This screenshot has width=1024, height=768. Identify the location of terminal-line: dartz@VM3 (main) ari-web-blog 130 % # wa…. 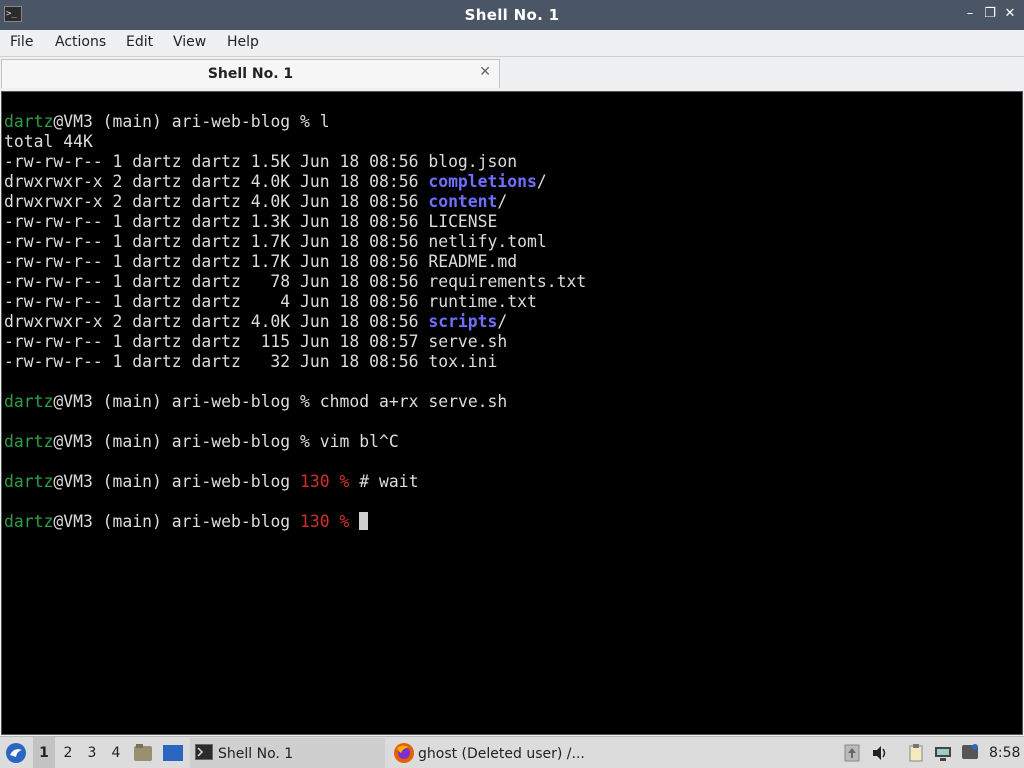
(509, 482).